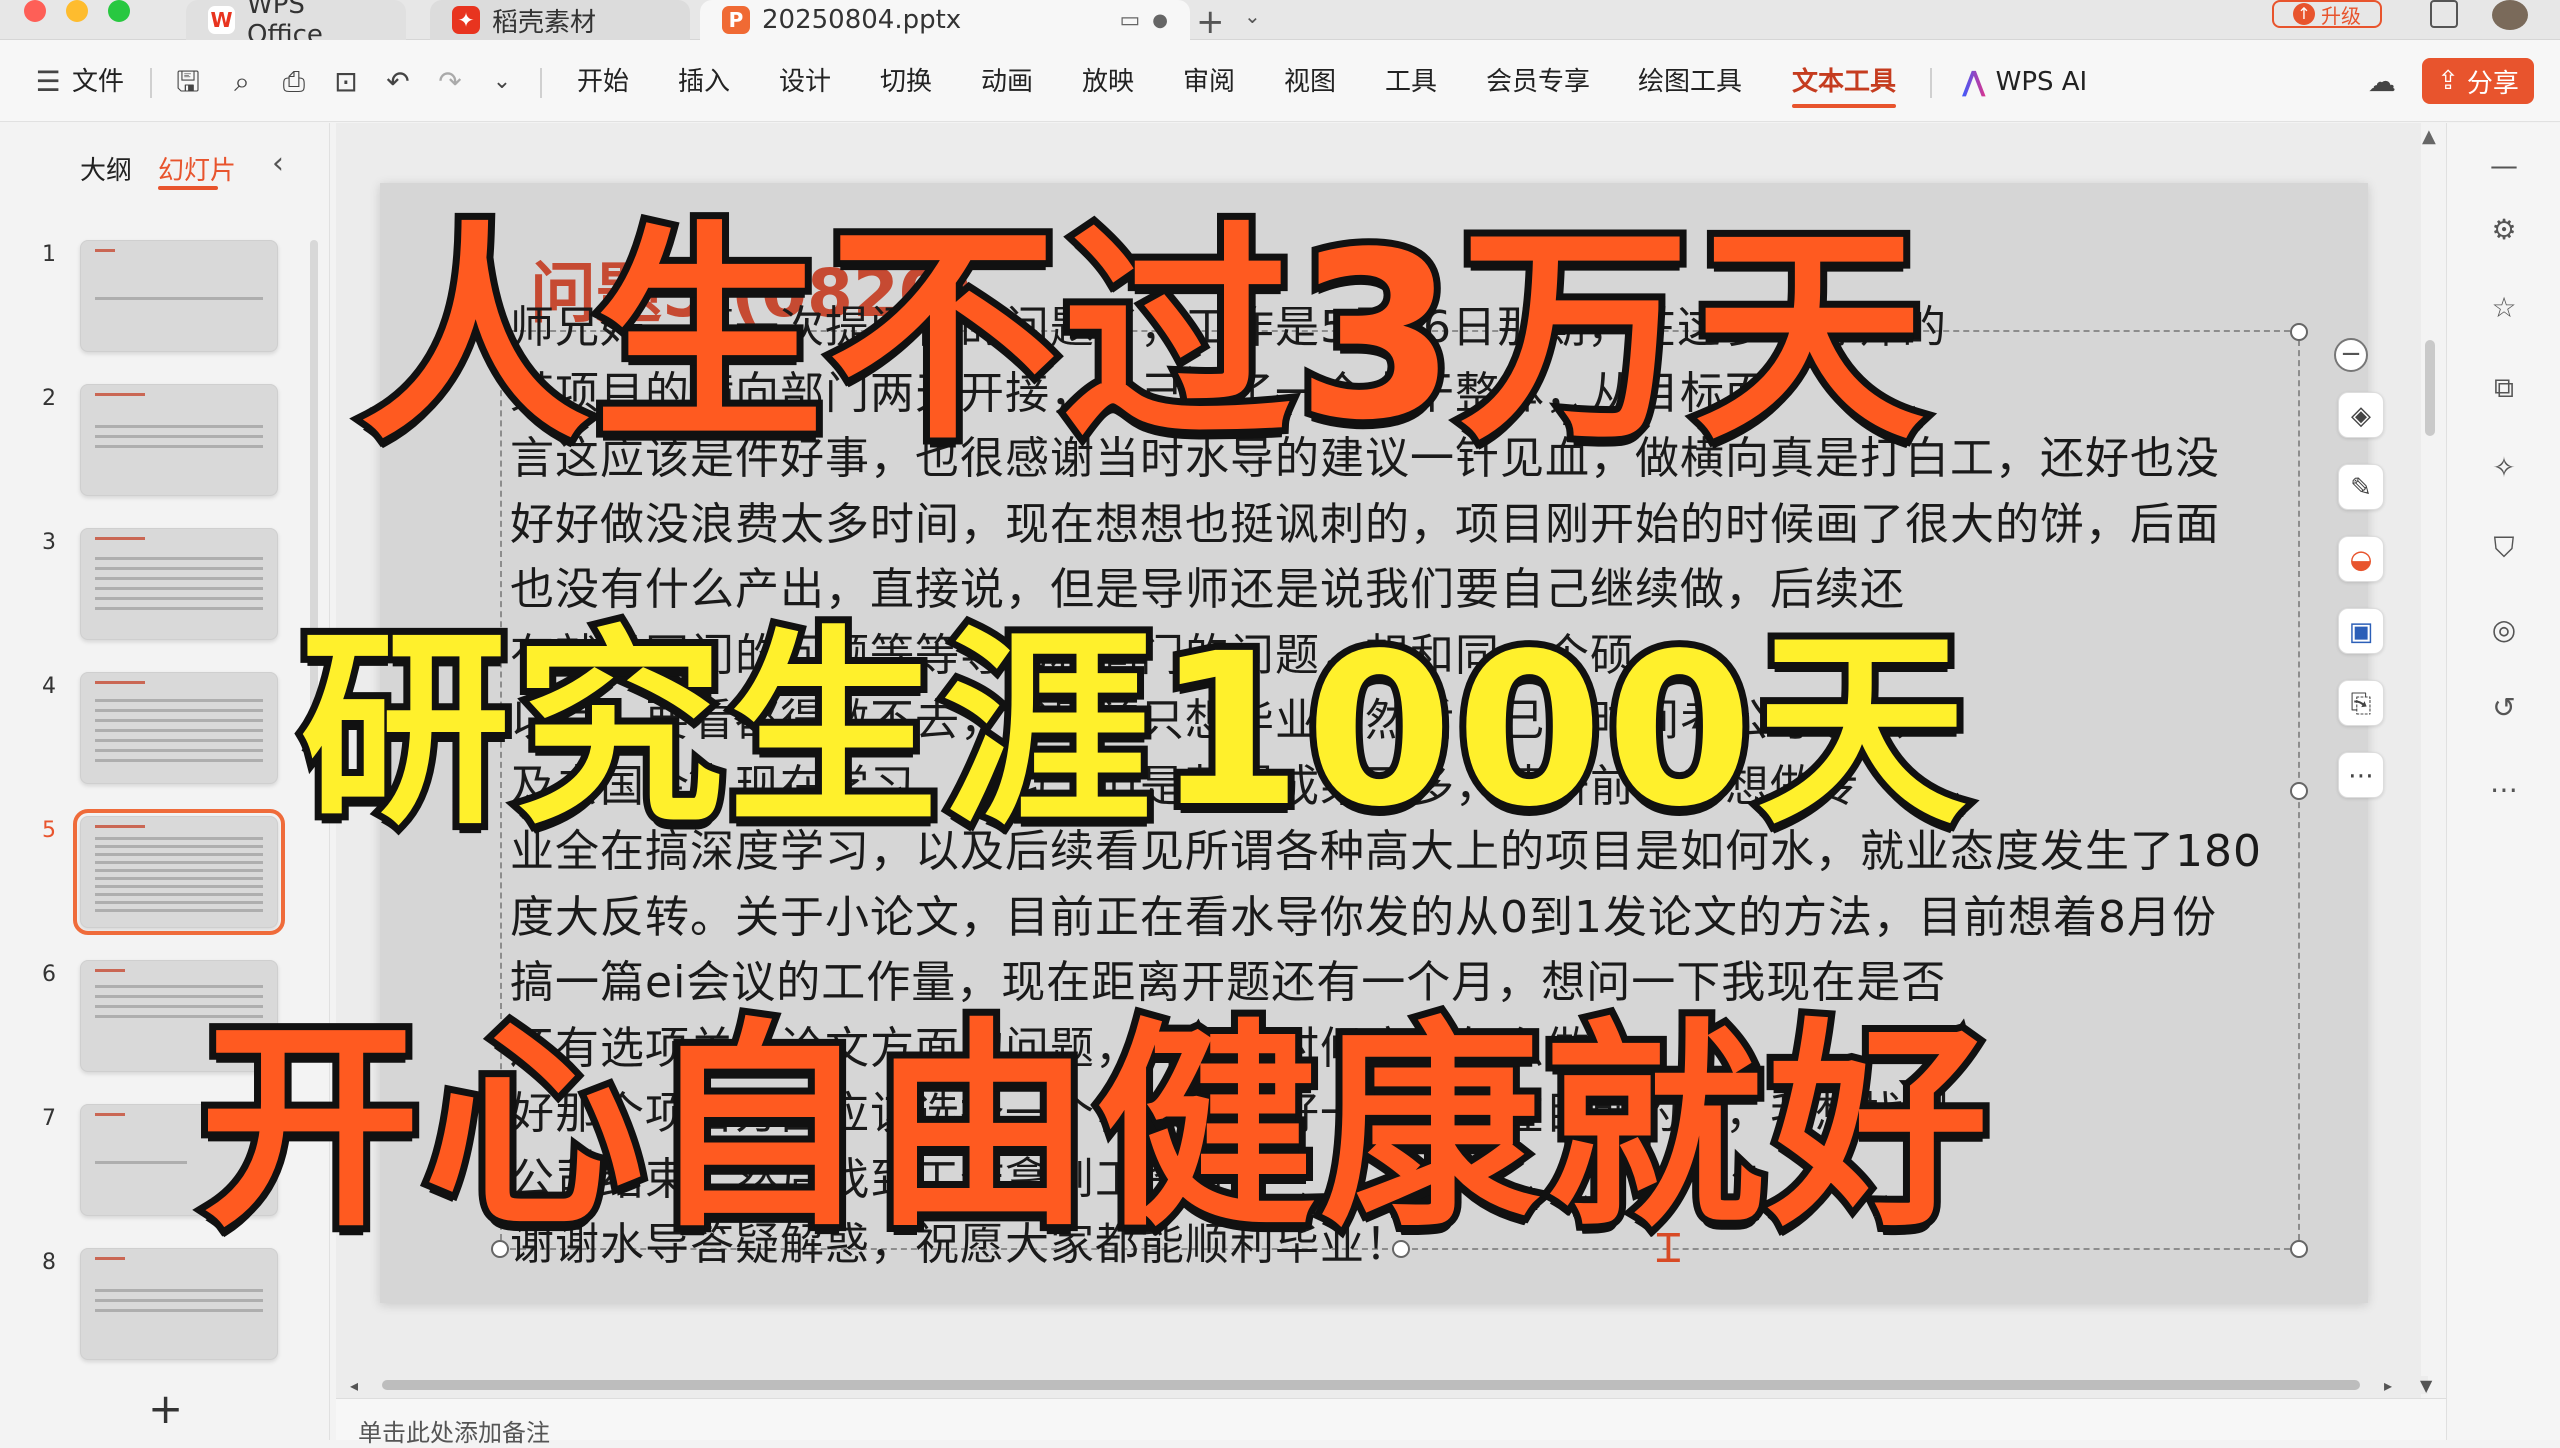 This screenshot has height=1448, width=2560. Describe the element at coordinates (2361, 775) in the screenshot. I see `more-options-icon: ⋯` at that location.